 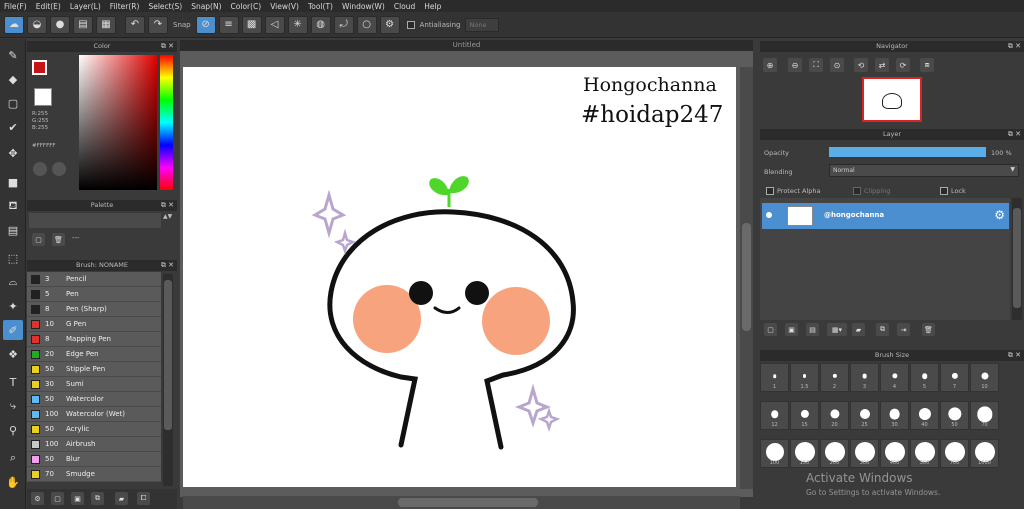 What do you see at coordinates (482, 24) in the screenshot?
I see `smoothing-input: None` at bounding box center [482, 24].